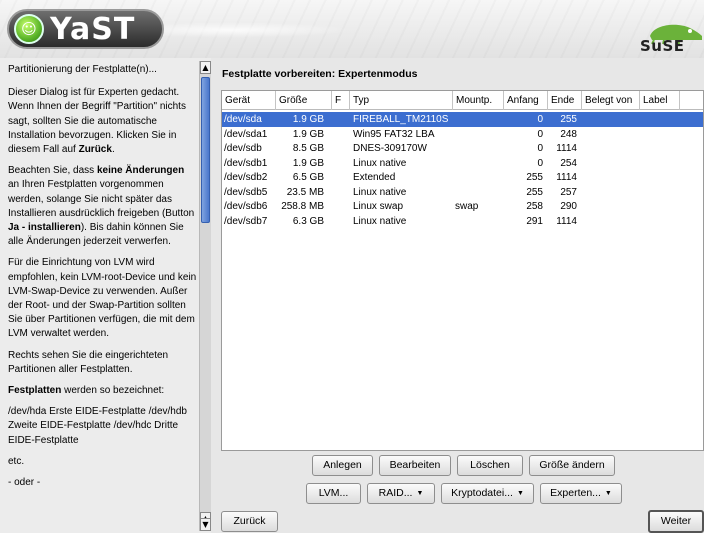 This screenshot has height=533, width=704. Describe the element at coordinates (29, 29) in the screenshot. I see `yast-logo-icon: ☺` at that location.